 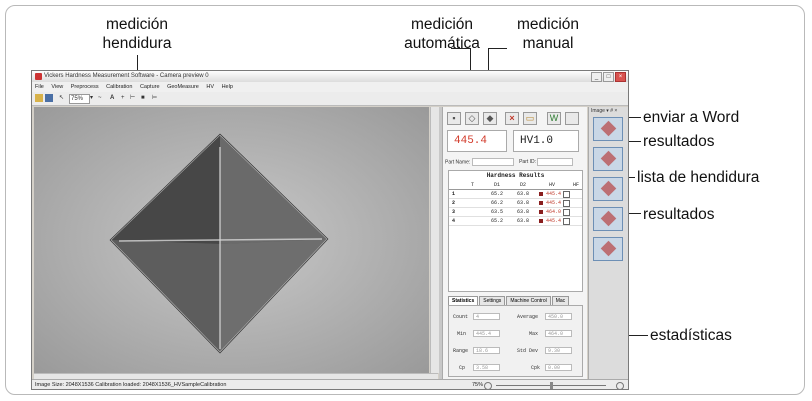 What do you see at coordinates (57, 87) in the screenshot?
I see `menu-view: View` at bounding box center [57, 87].